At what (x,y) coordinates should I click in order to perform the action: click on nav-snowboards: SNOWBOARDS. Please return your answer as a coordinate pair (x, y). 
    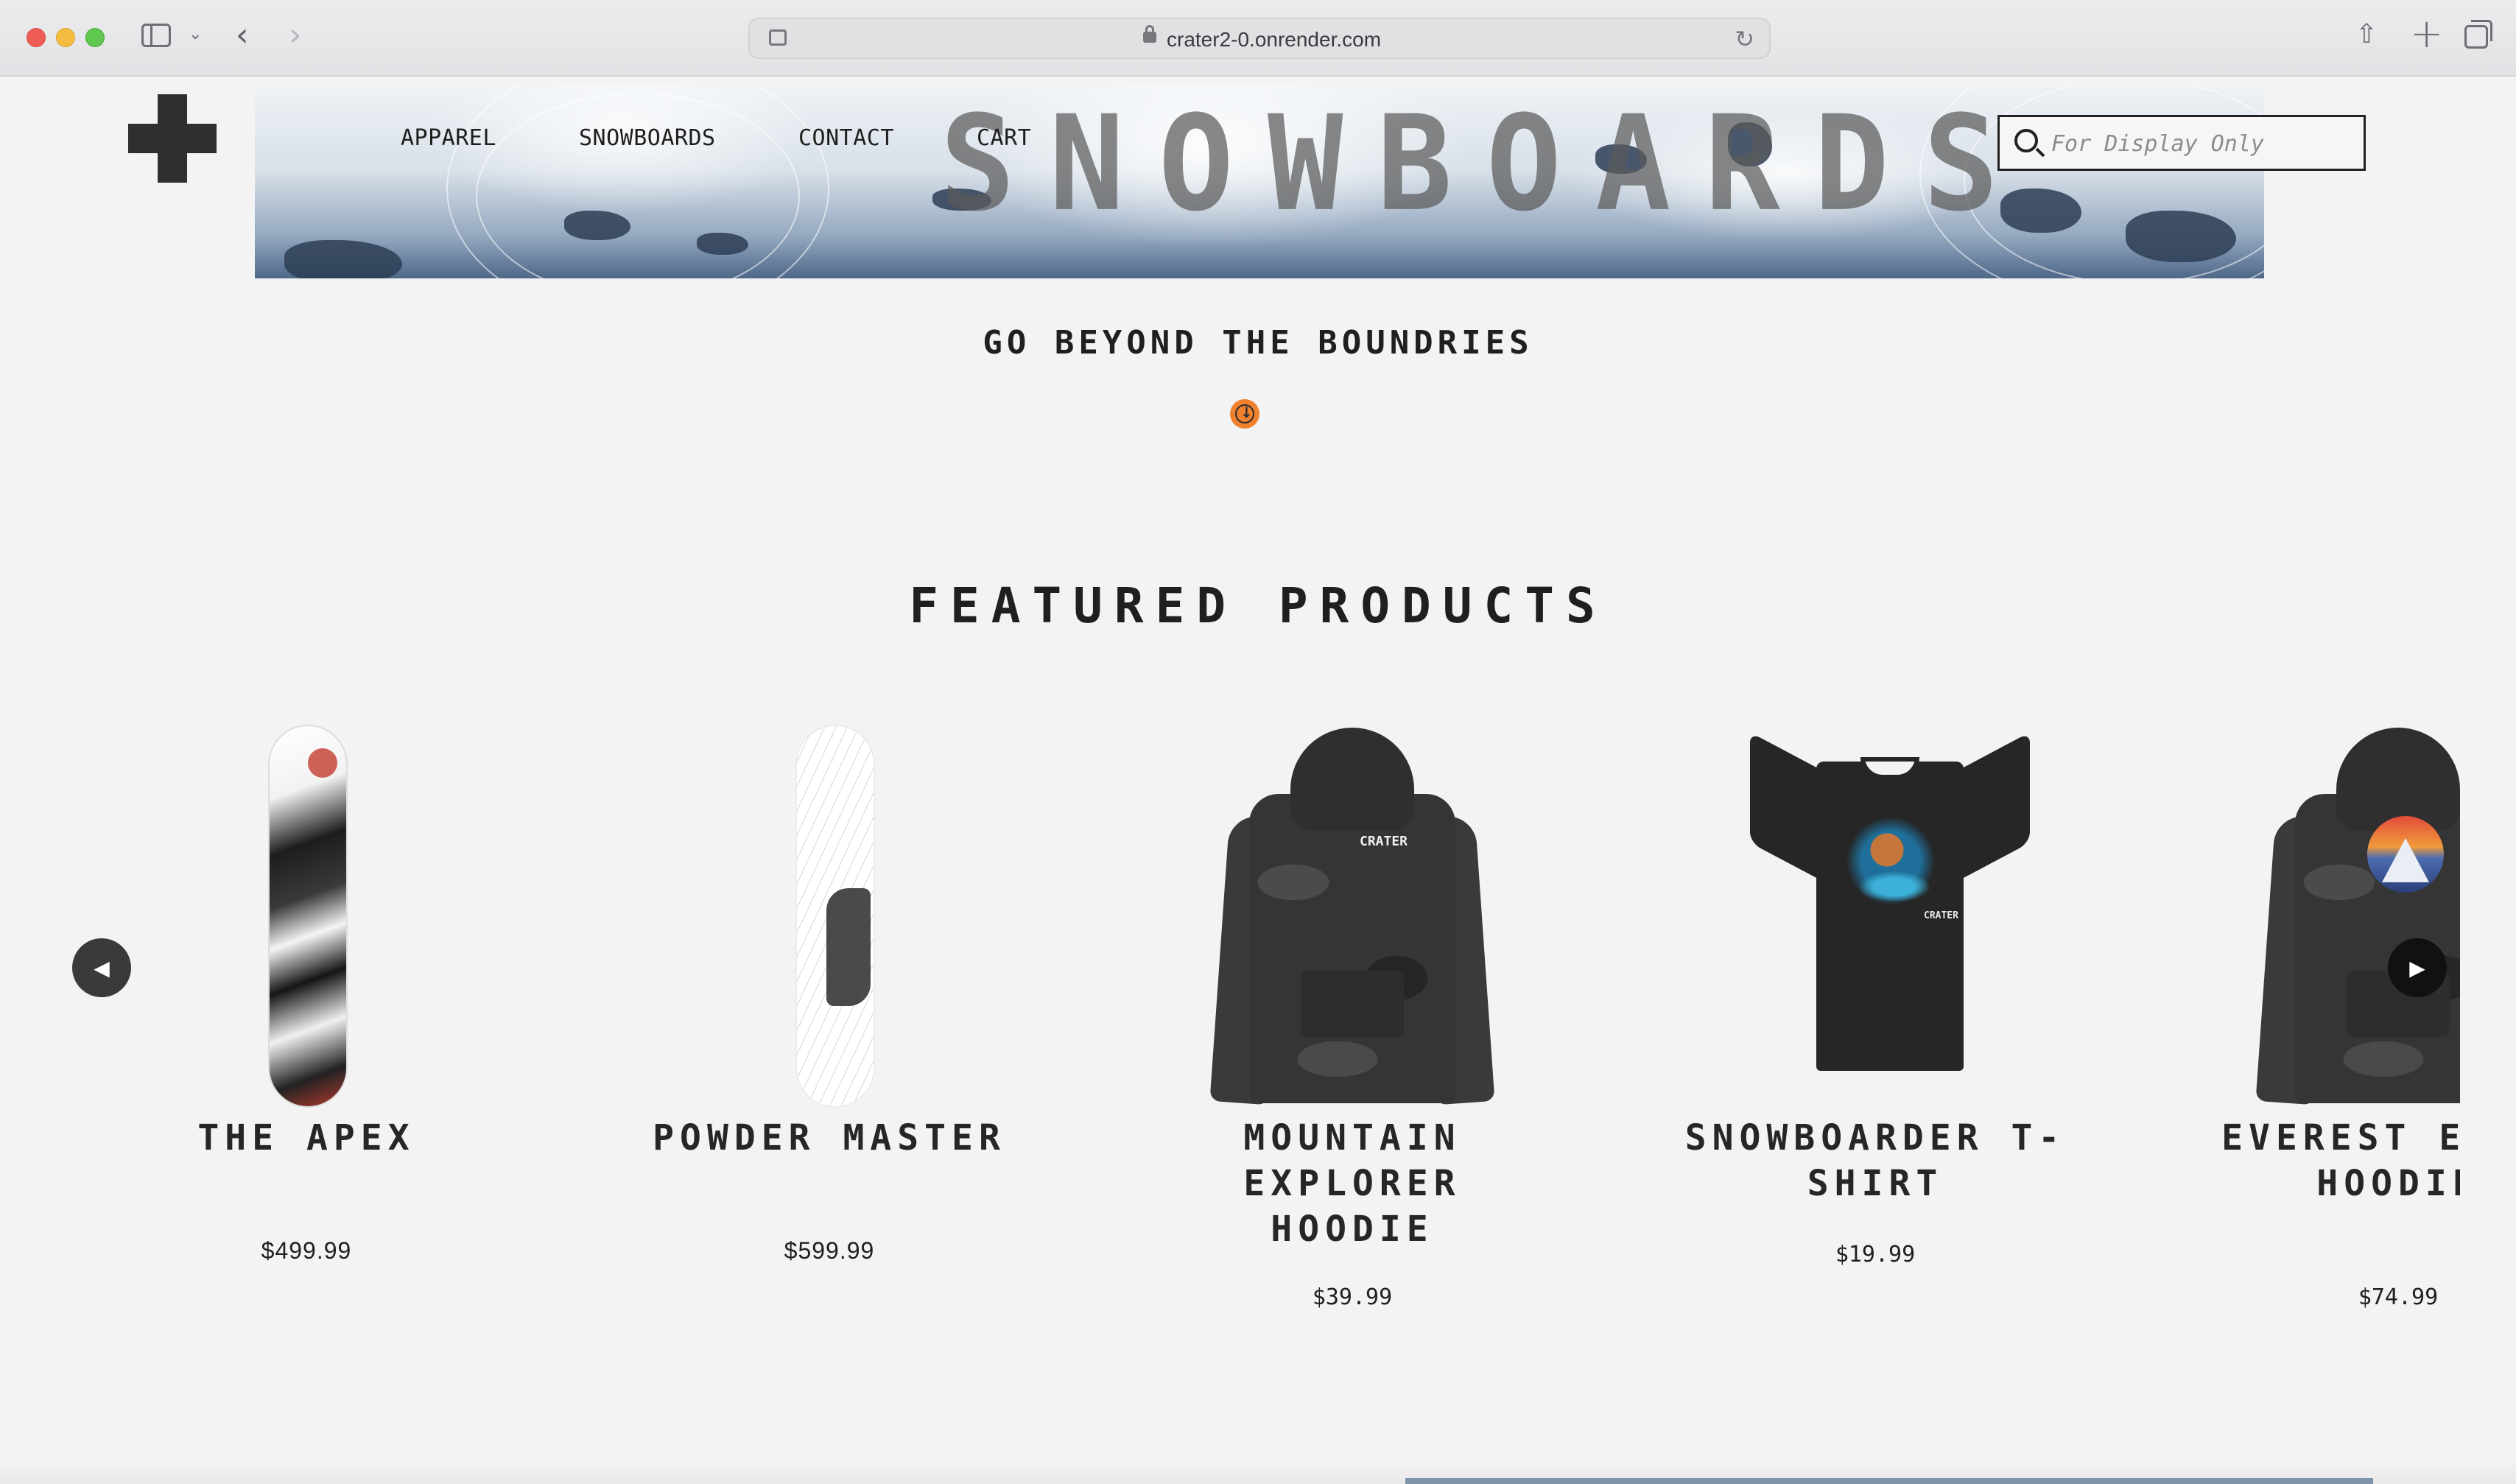
    Looking at the image, I should click on (647, 138).